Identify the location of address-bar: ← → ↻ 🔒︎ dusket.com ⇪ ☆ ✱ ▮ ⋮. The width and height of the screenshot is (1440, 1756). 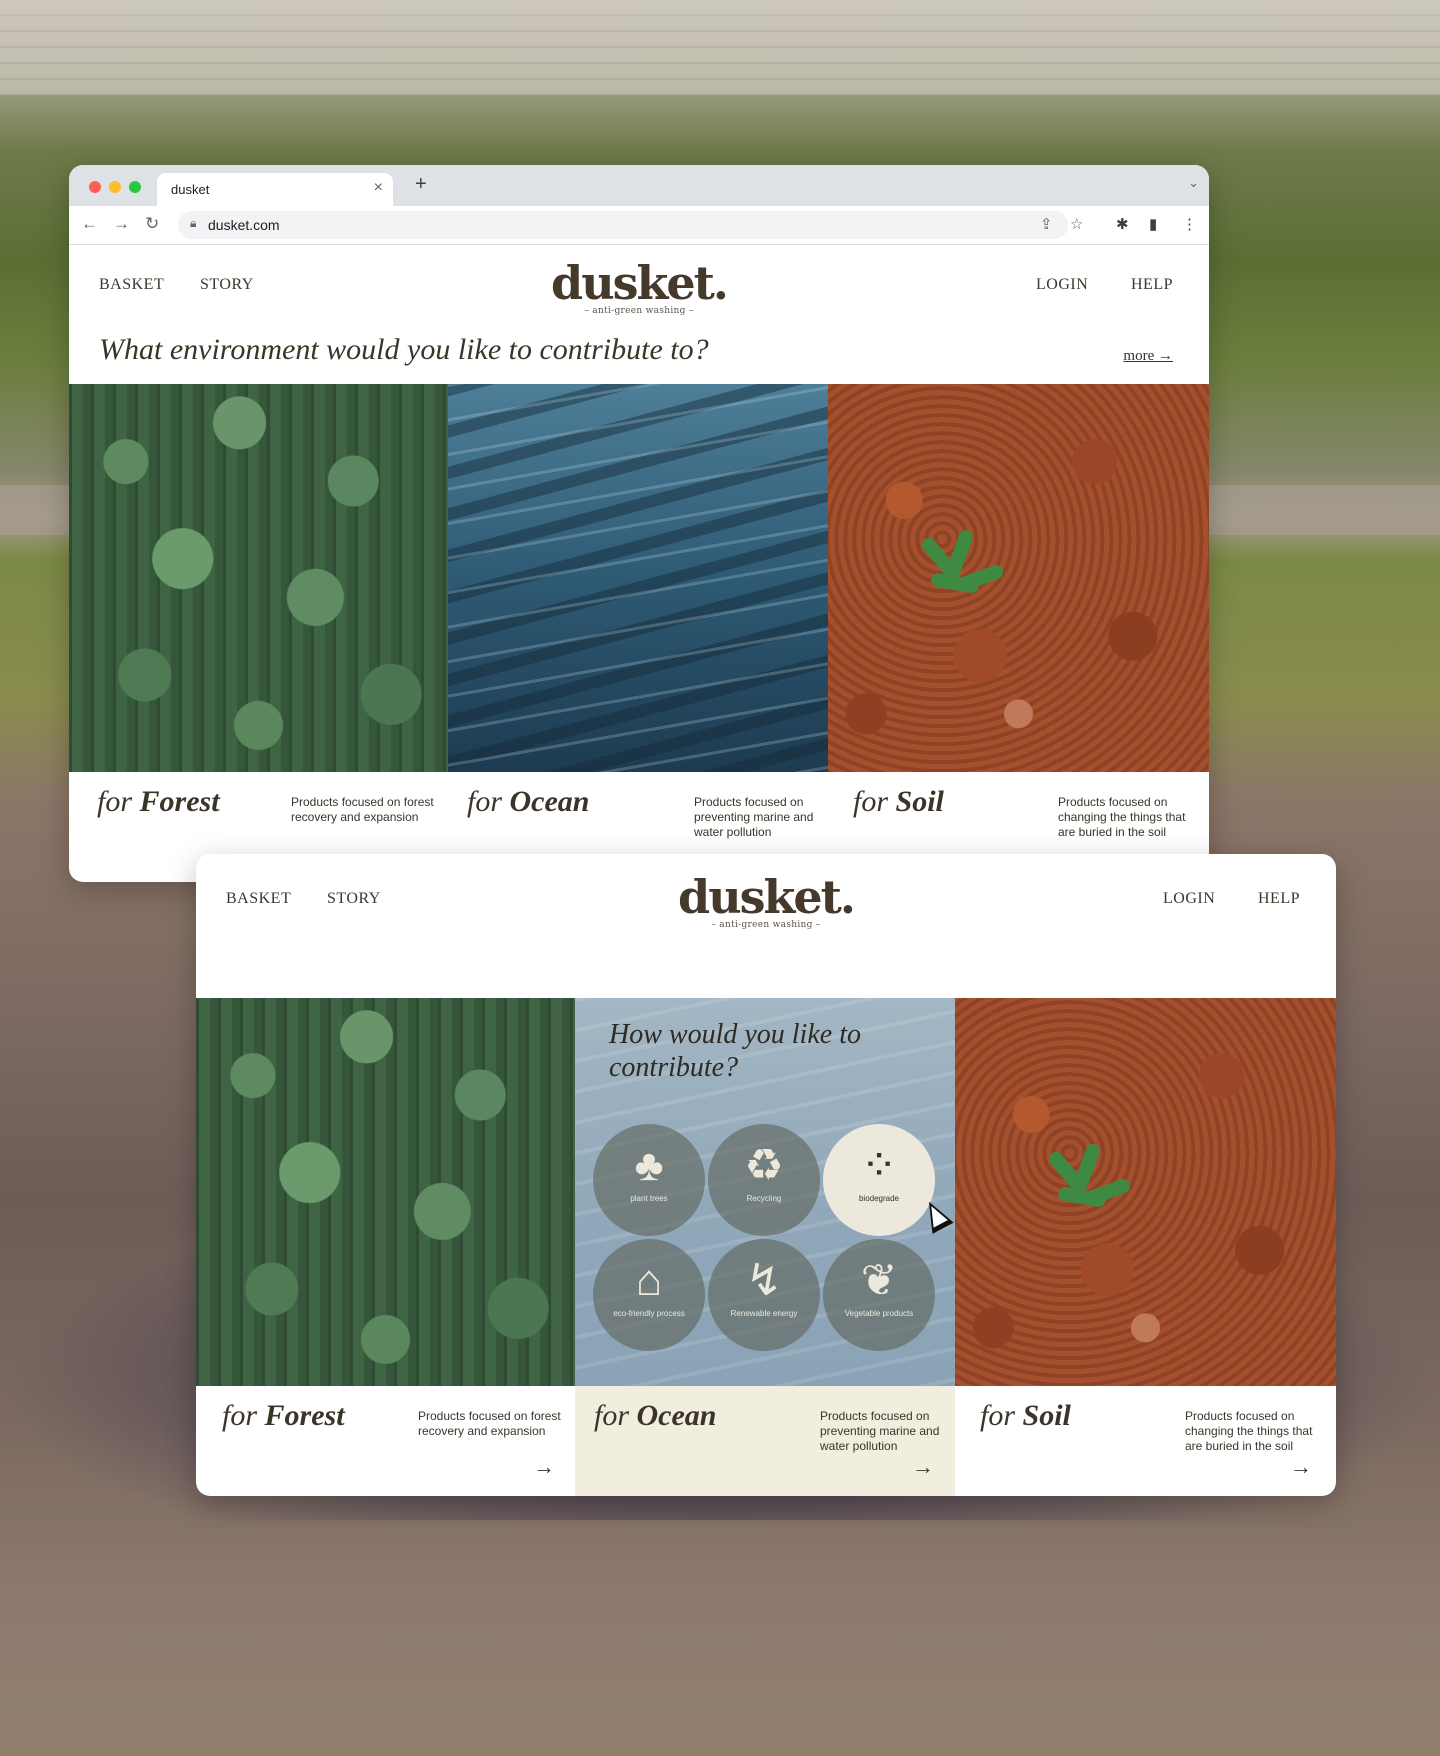
(639, 225).